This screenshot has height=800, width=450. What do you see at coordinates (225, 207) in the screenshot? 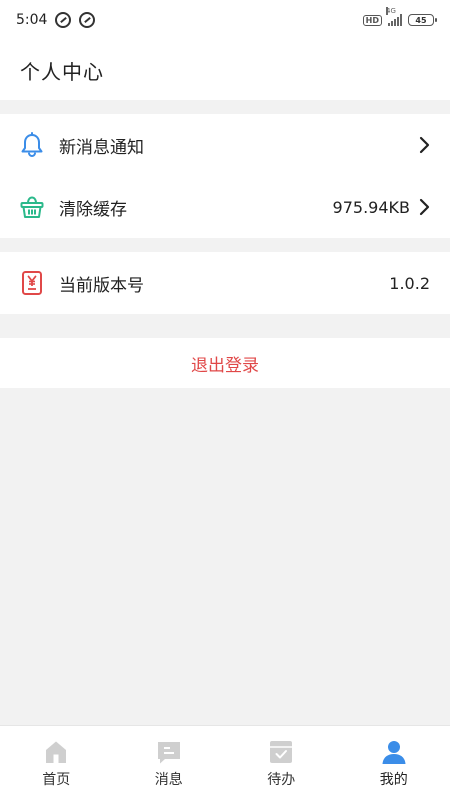
I see `clear-cache-row: 清除缓存 975.94KB` at bounding box center [225, 207].